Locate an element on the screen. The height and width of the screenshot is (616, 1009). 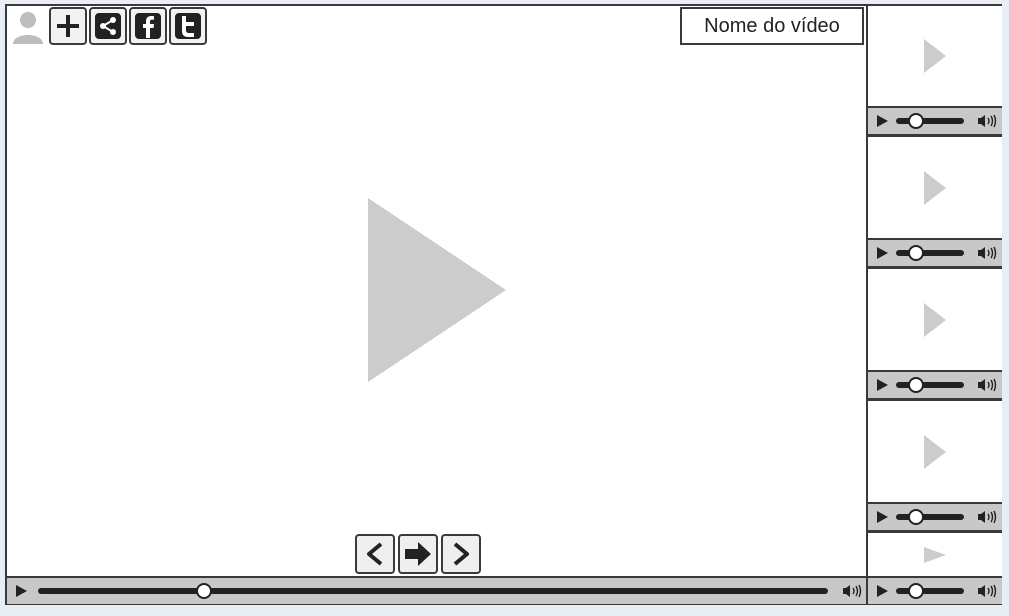
facebook-icon is located at coordinates (148, 26).